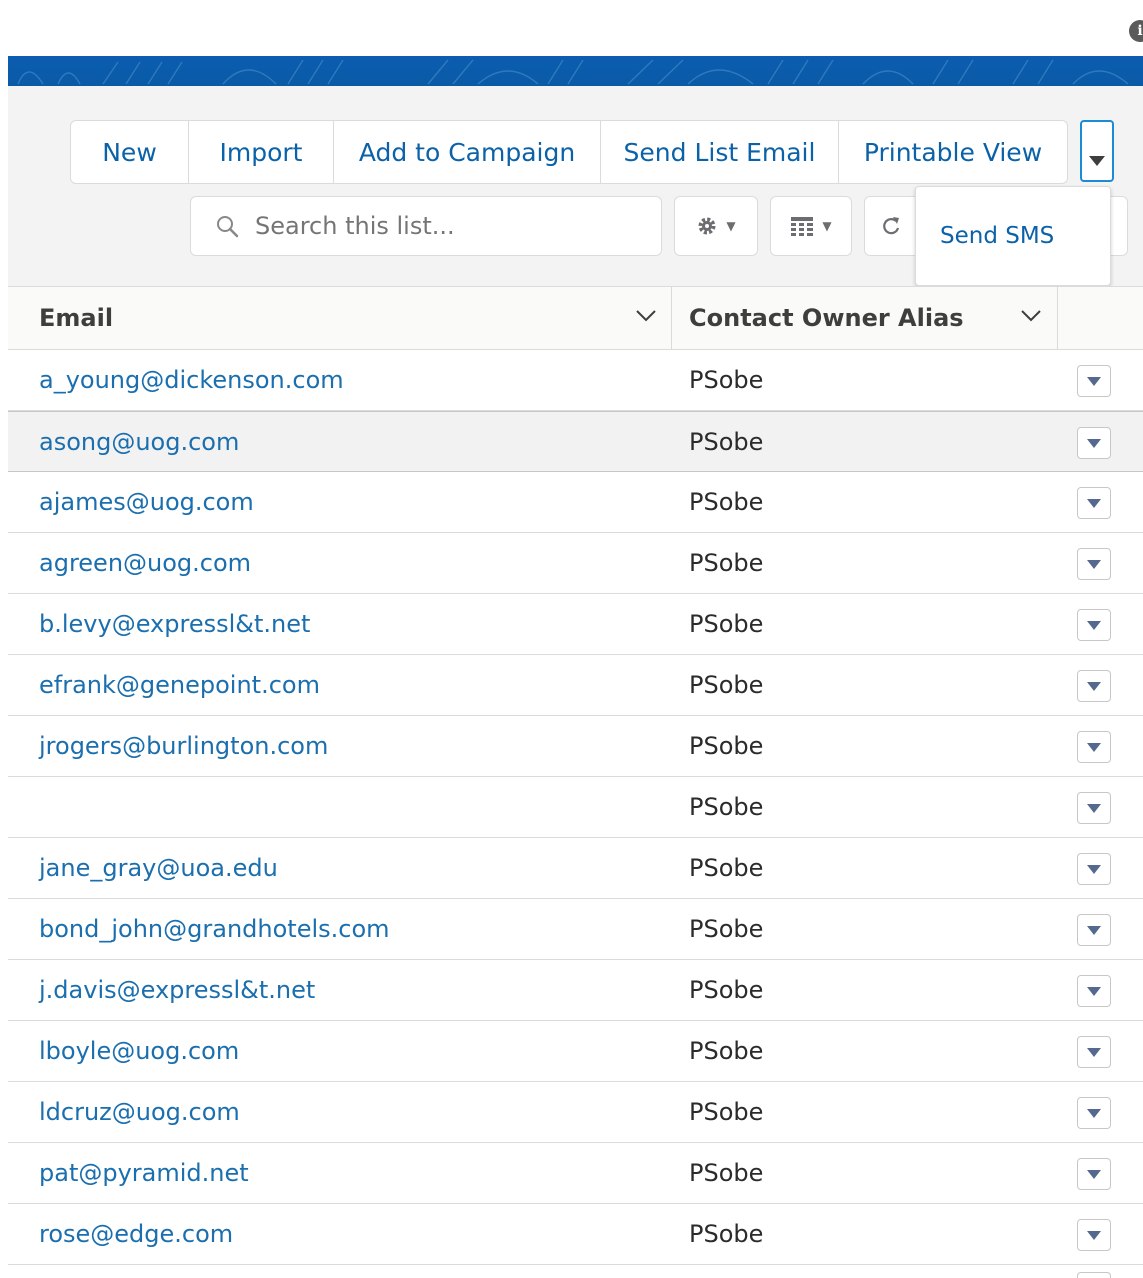 This screenshot has height=1278, width=1143. I want to click on table-row: bond_john@grandhotels.com PSobe, so click(575, 929).